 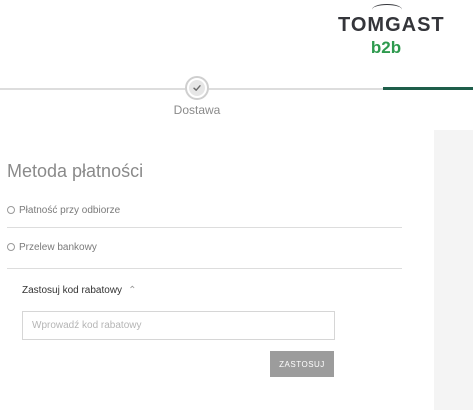 I want to click on payment-option-cash-on-delivery: Płatność przy odbiorze, so click(x=63, y=210).